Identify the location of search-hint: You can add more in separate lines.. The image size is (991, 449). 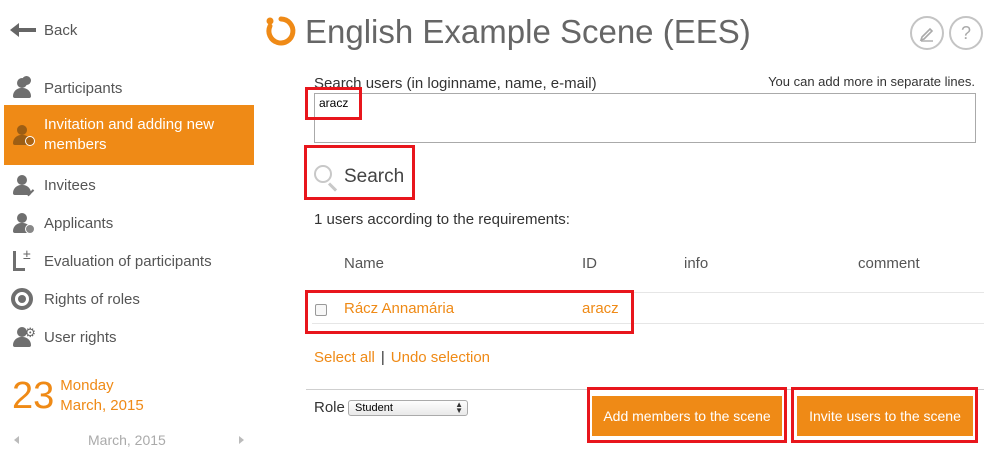
(871, 81).